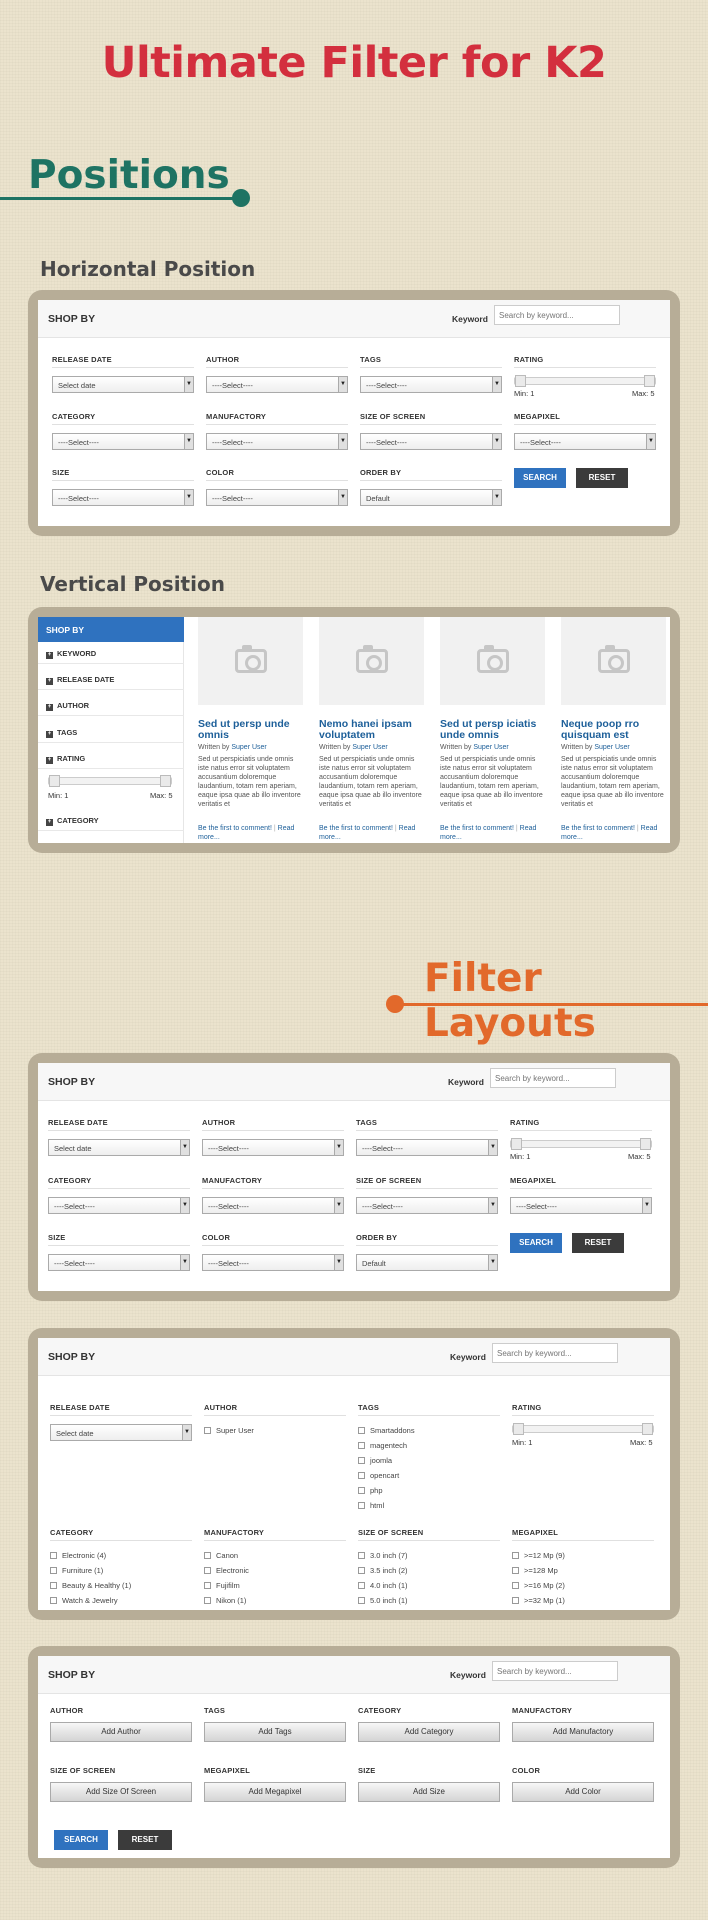 This screenshot has width=708, height=1920. Describe the element at coordinates (540, 478) in the screenshot. I see `search-button: SEARCH` at that location.